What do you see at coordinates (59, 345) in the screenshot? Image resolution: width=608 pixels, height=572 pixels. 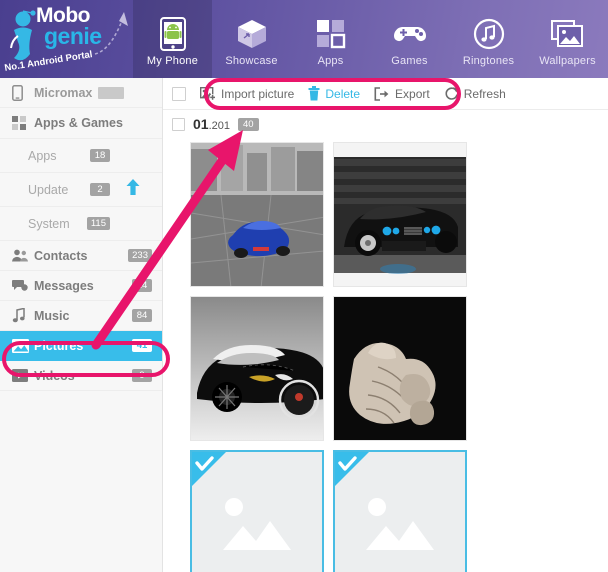 I see `sidebar-item-label: Pictures` at bounding box center [59, 345].